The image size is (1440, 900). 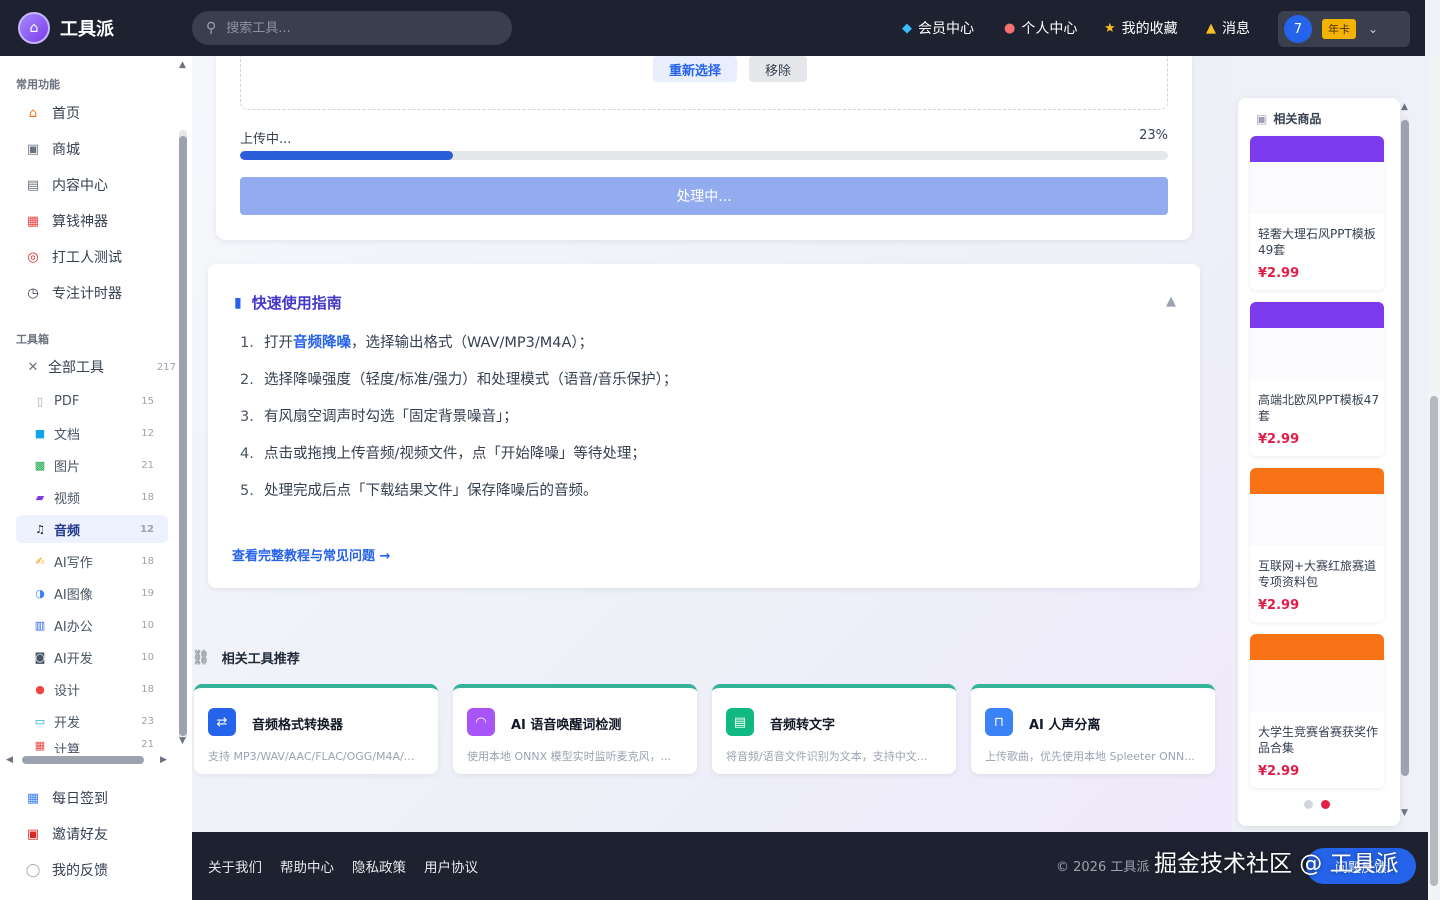 I want to click on sidebar-item-video: ▰ 视频 18, so click(x=92, y=497).